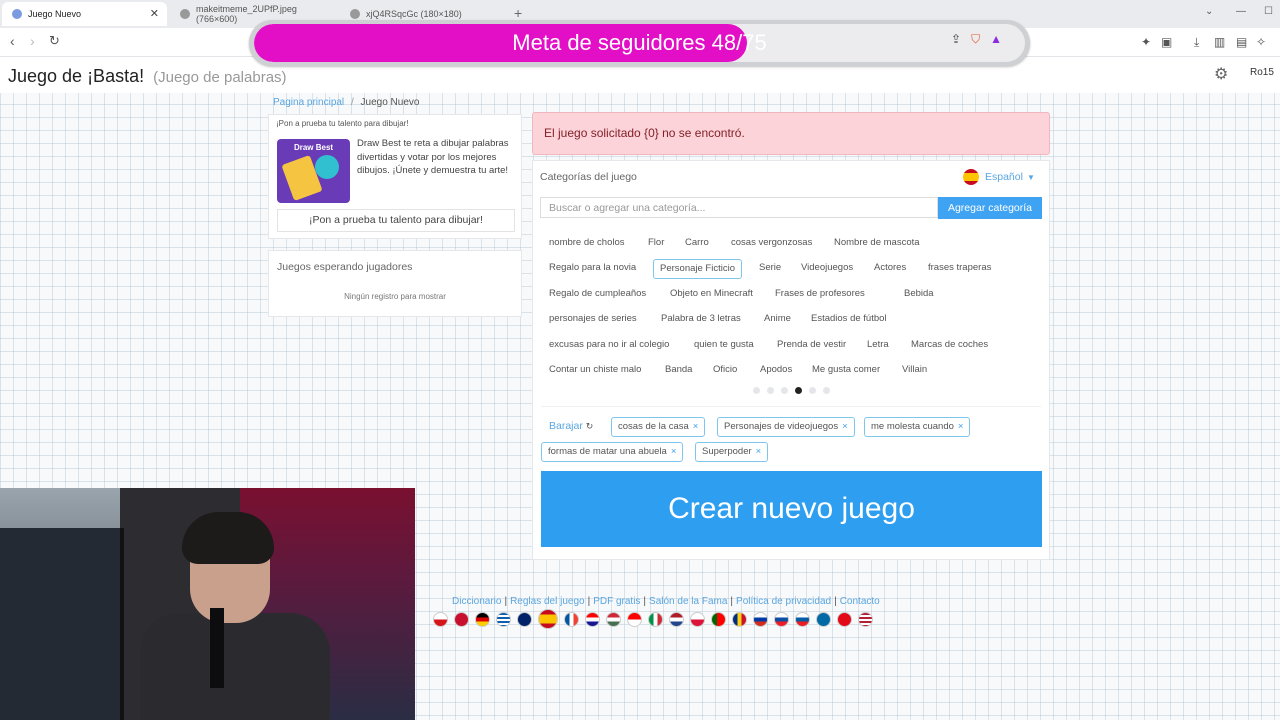 Image resolution: width=1280 pixels, height=720 pixels. What do you see at coordinates (571, 619) in the screenshot?
I see `france-flag-icon` at bounding box center [571, 619].